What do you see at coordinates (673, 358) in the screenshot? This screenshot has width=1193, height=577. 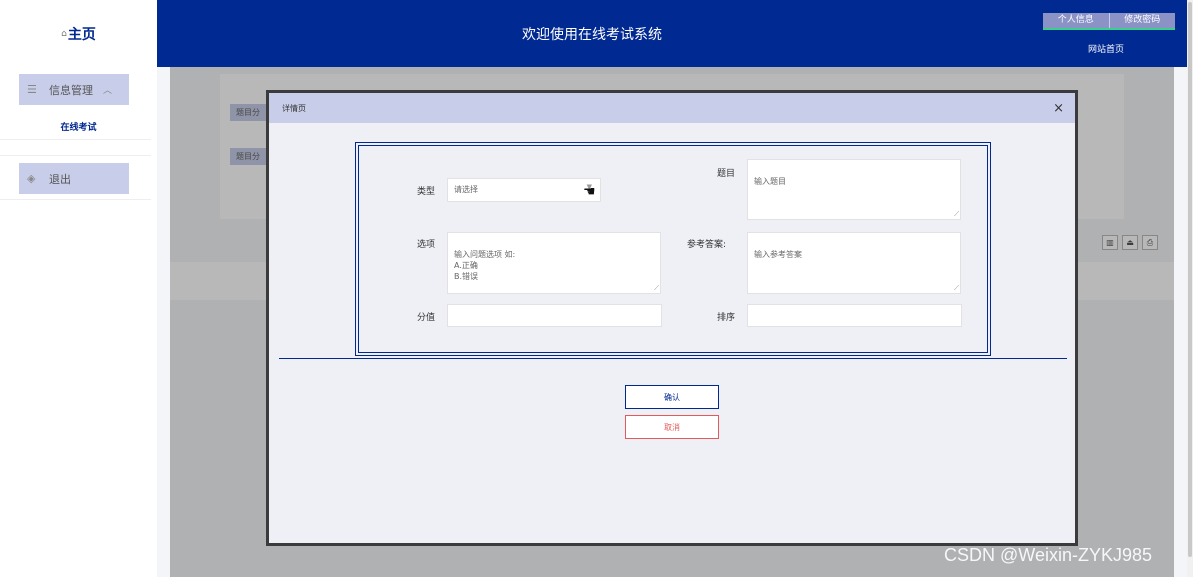 I see `dialog-divider` at bounding box center [673, 358].